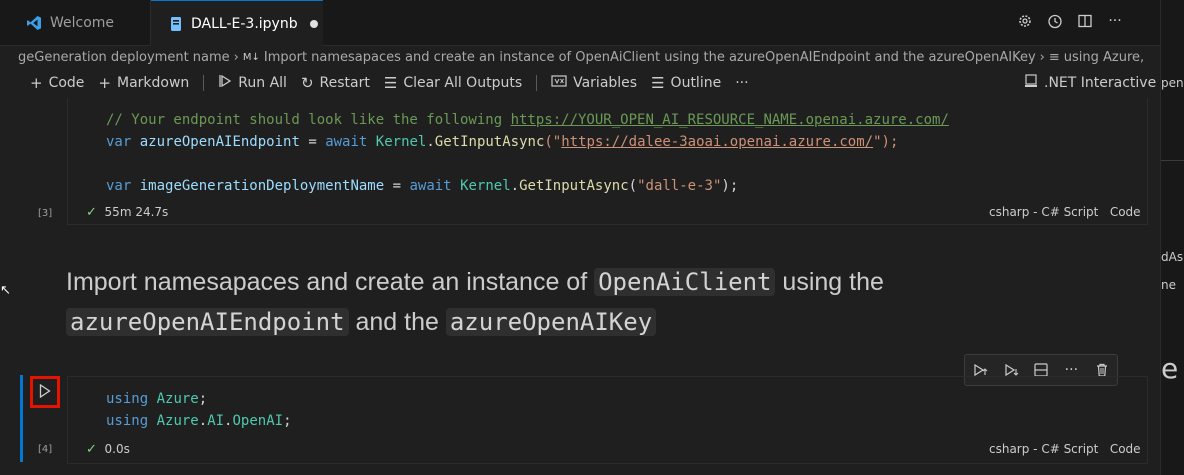  Describe the element at coordinates (82, 22) in the screenshot. I see `tab-label: Welcome` at that location.